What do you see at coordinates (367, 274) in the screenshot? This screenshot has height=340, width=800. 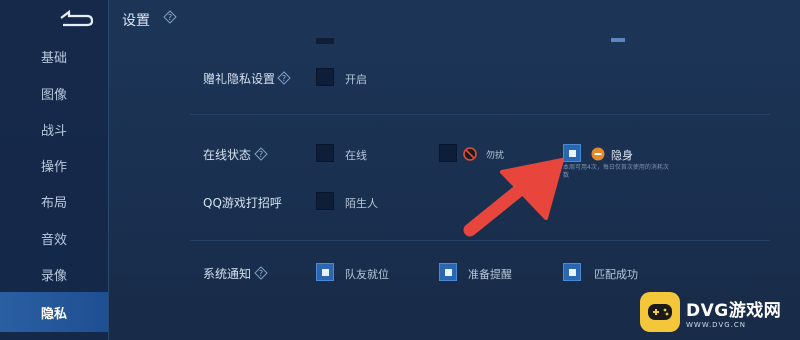 I see `teammate-ready-option: 队友就位` at bounding box center [367, 274].